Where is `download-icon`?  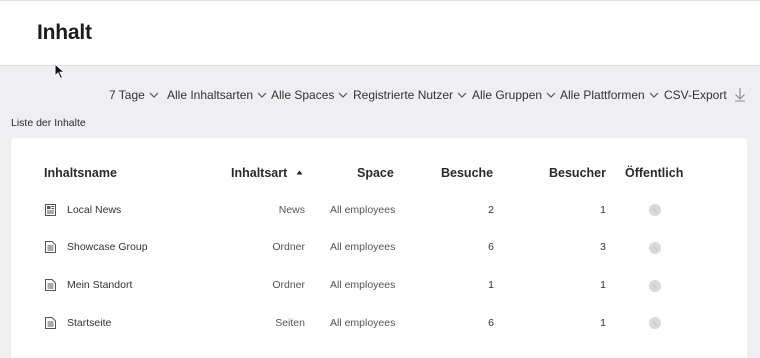 download-icon is located at coordinates (739, 95).